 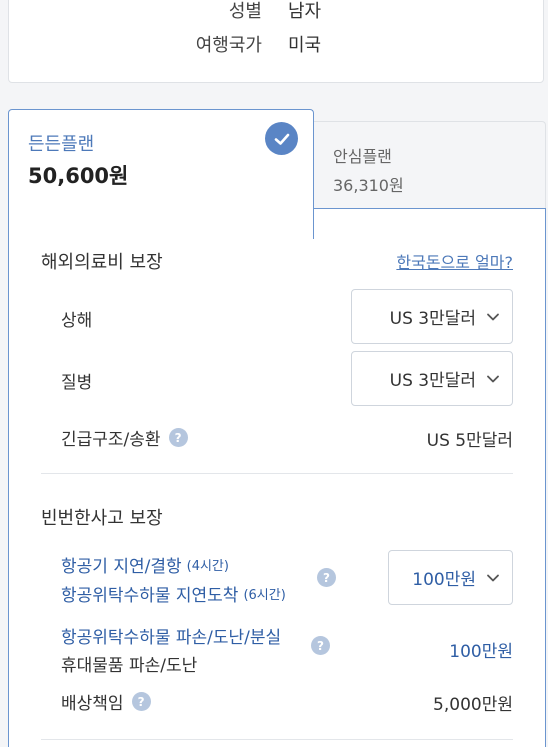 What do you see at coordinates (228, 45) in the screenshot?
I see `country-label: 여행국가` at bounding box center [228, 45].